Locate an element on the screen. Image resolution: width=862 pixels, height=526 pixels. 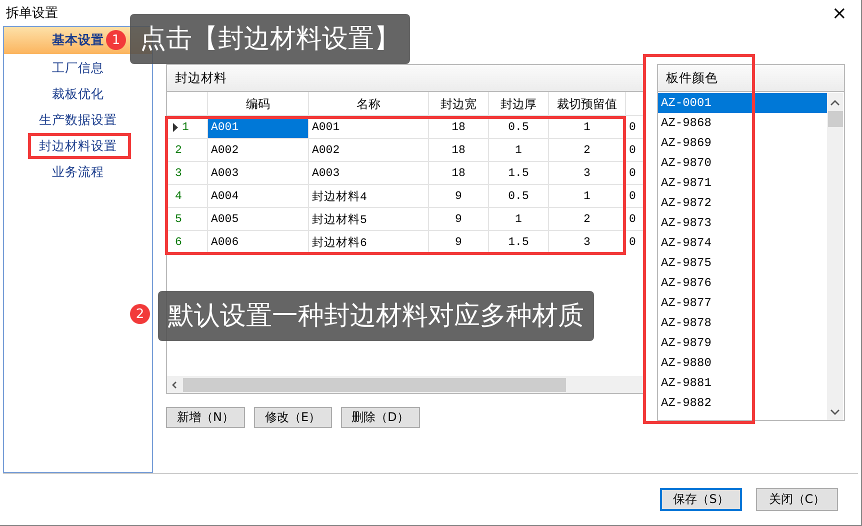
column-header: 封边宽 is located at coordinates (459, 104).